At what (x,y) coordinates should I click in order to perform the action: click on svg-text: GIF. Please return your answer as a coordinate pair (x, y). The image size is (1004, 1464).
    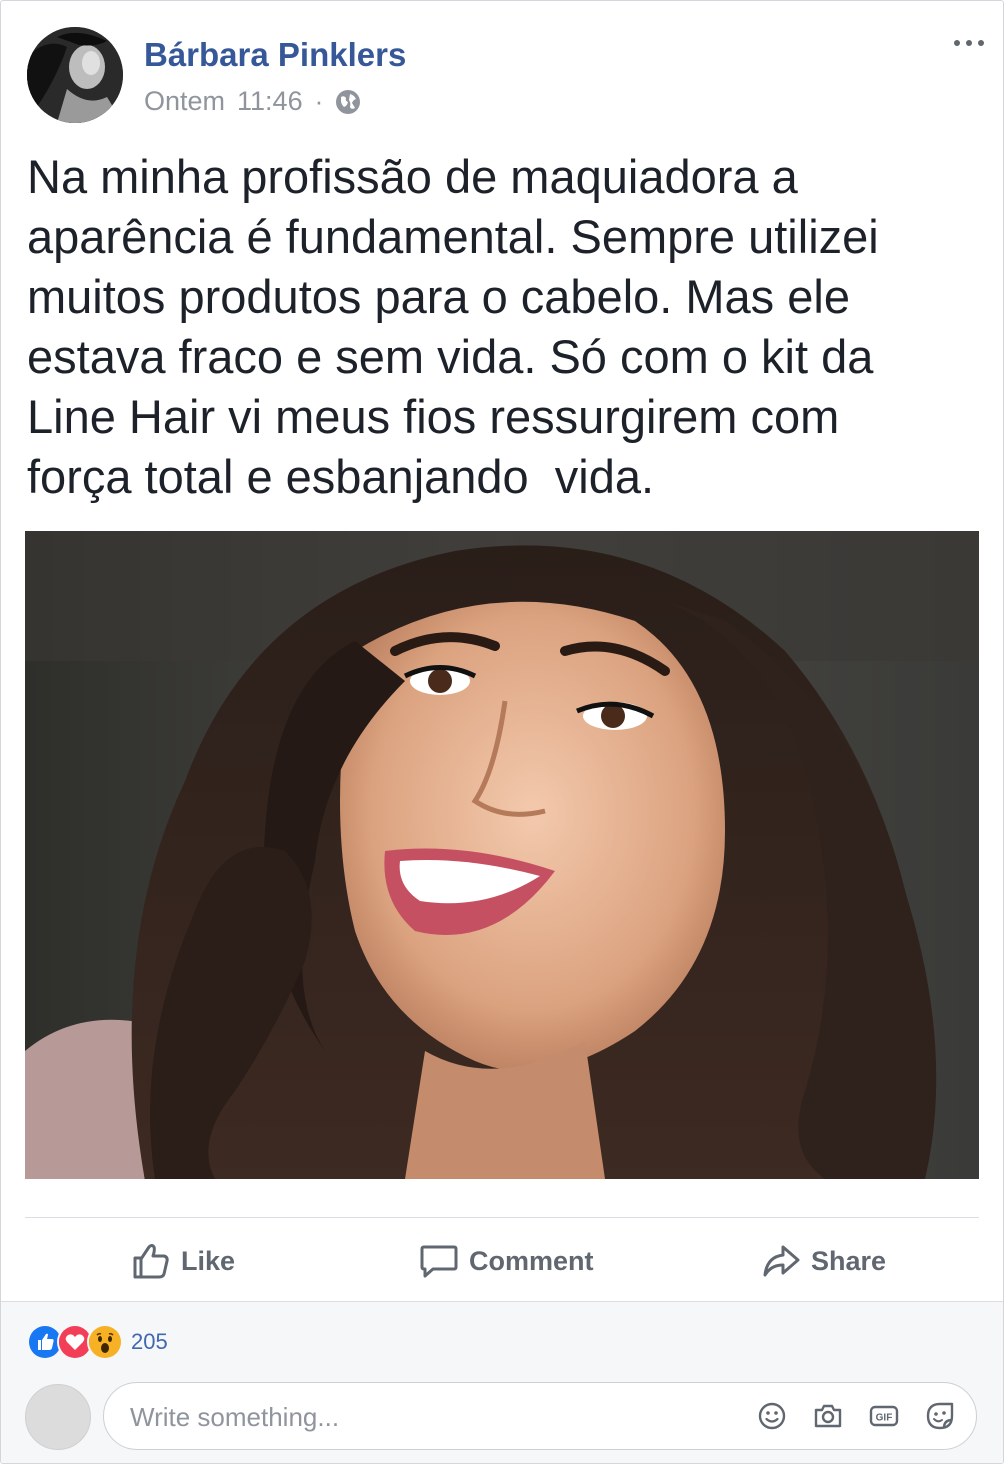
    Looking at the image, I should click on (884, 1418).